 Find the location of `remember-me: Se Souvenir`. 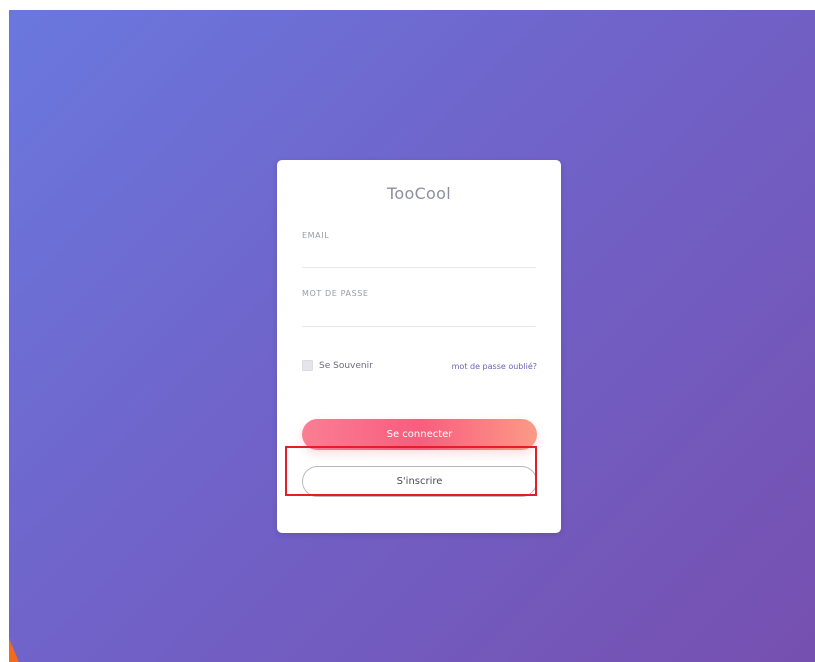

remember-me: Se Souvenir is located at coordinates (337, 365).